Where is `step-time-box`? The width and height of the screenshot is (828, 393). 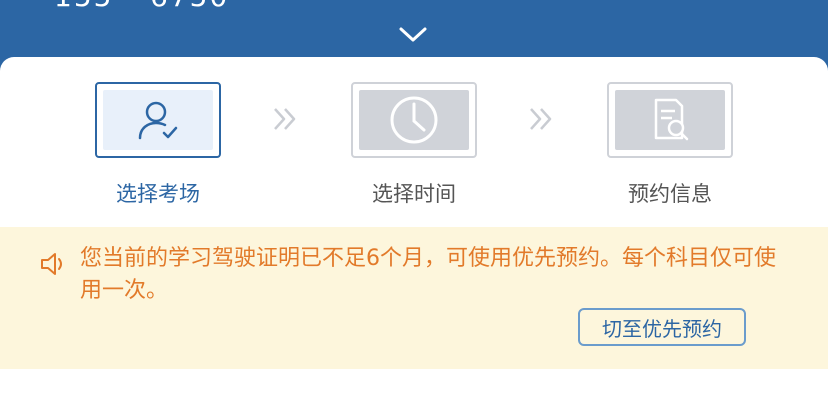
step-time-box is located at coordinates (414, 120).